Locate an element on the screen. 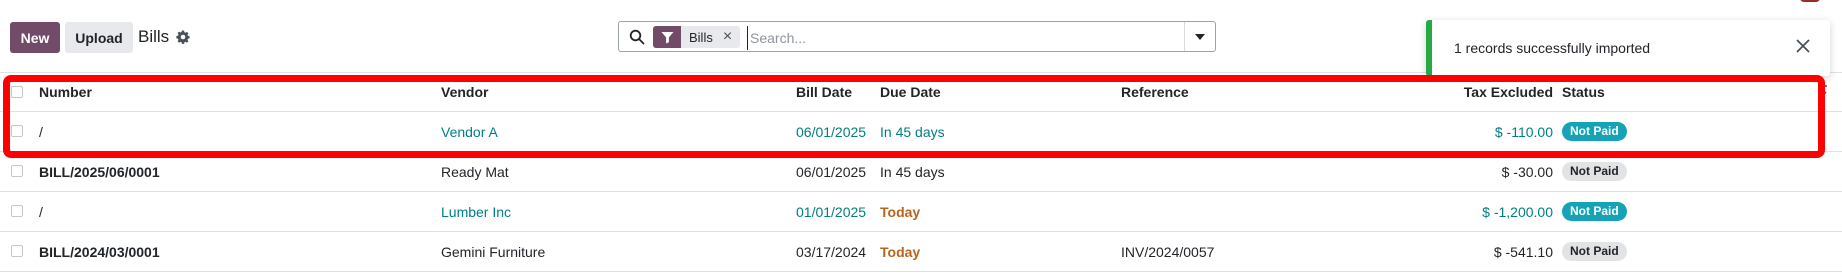  gear-icon is located at coordinates (183, 37).